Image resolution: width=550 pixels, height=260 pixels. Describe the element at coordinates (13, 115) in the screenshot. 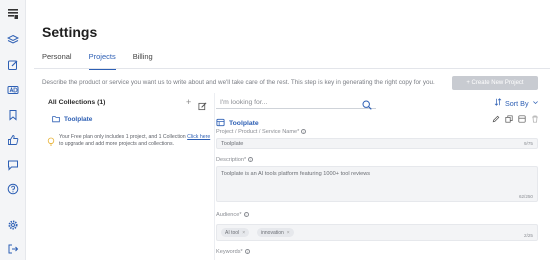

I see `bookmark-icon` at that location.